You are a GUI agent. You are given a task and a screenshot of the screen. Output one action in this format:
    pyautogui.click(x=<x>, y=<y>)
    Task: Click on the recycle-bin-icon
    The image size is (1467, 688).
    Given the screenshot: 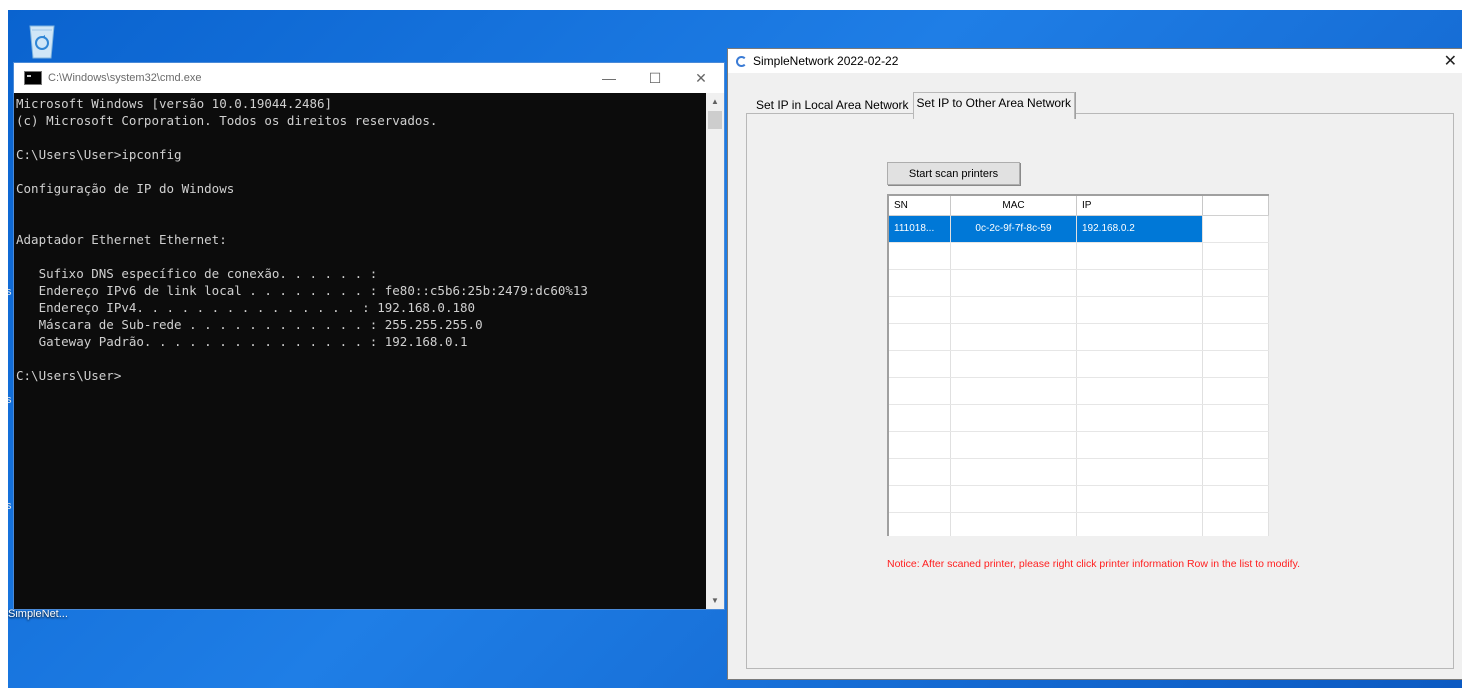 What is the action you would take?
    pyautogui.click(x=42, y=41)
    